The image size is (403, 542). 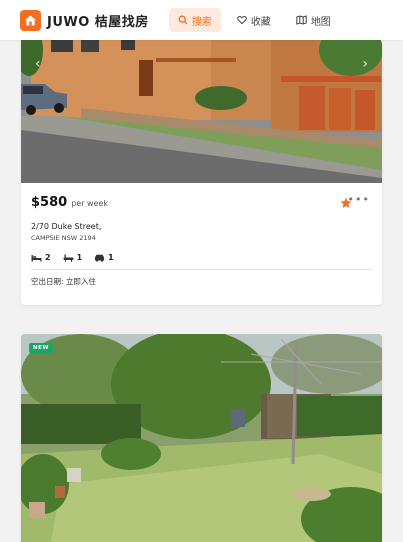 I want to click on parking-feature: 1, so click(x=104, y=257).